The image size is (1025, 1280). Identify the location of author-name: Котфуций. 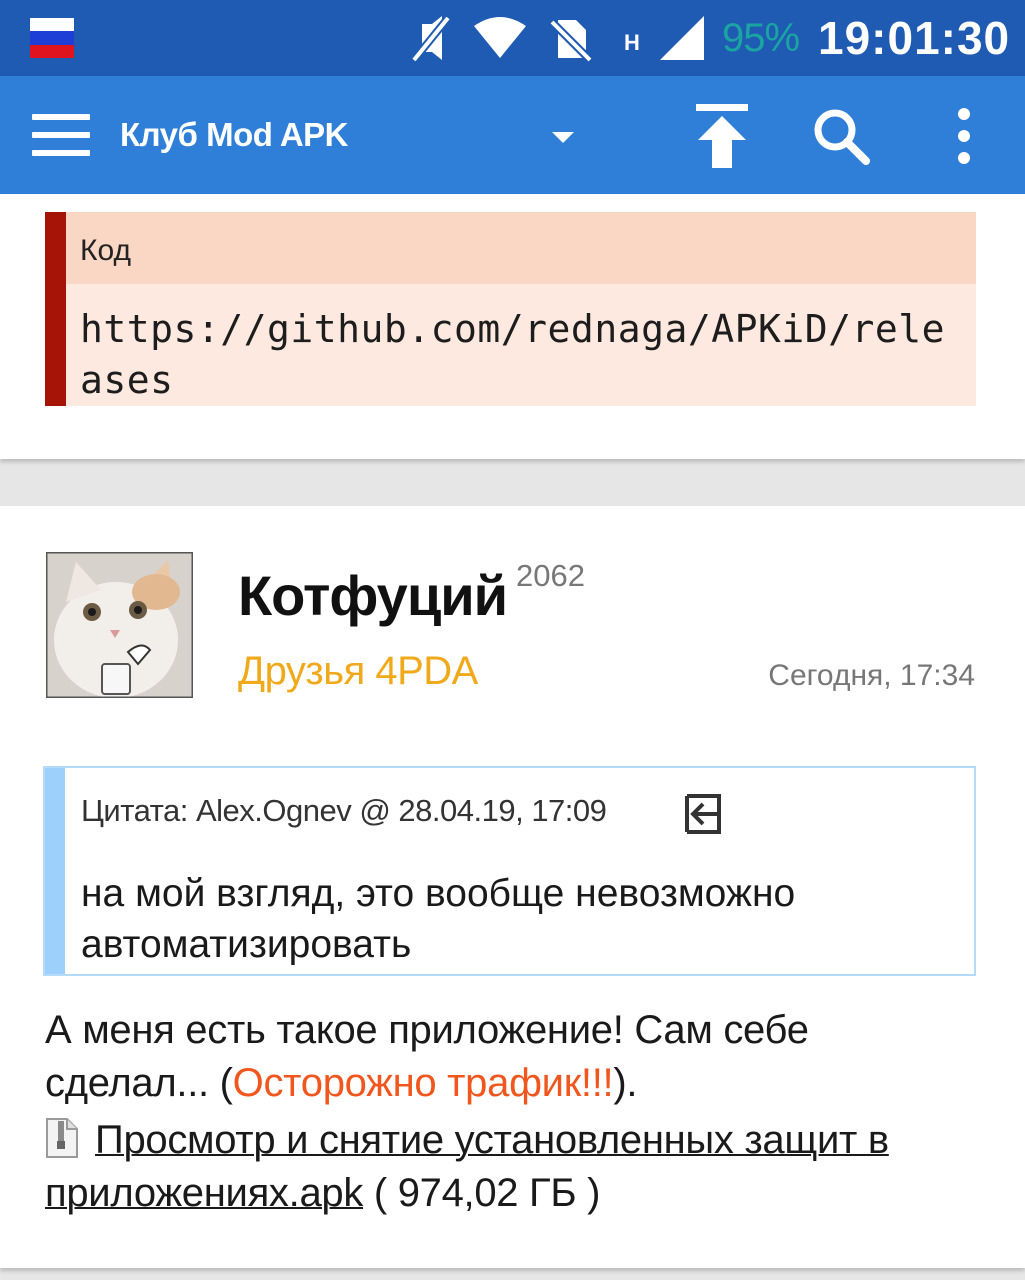
(373, 596).